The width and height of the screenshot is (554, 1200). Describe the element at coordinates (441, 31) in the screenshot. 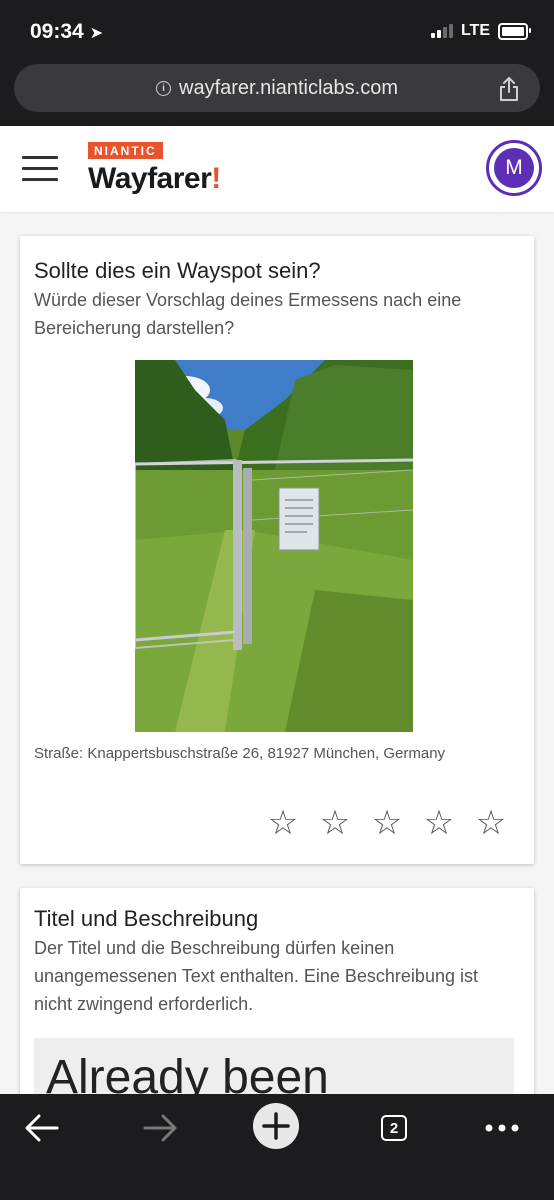

I see `signal-icon` at that location.